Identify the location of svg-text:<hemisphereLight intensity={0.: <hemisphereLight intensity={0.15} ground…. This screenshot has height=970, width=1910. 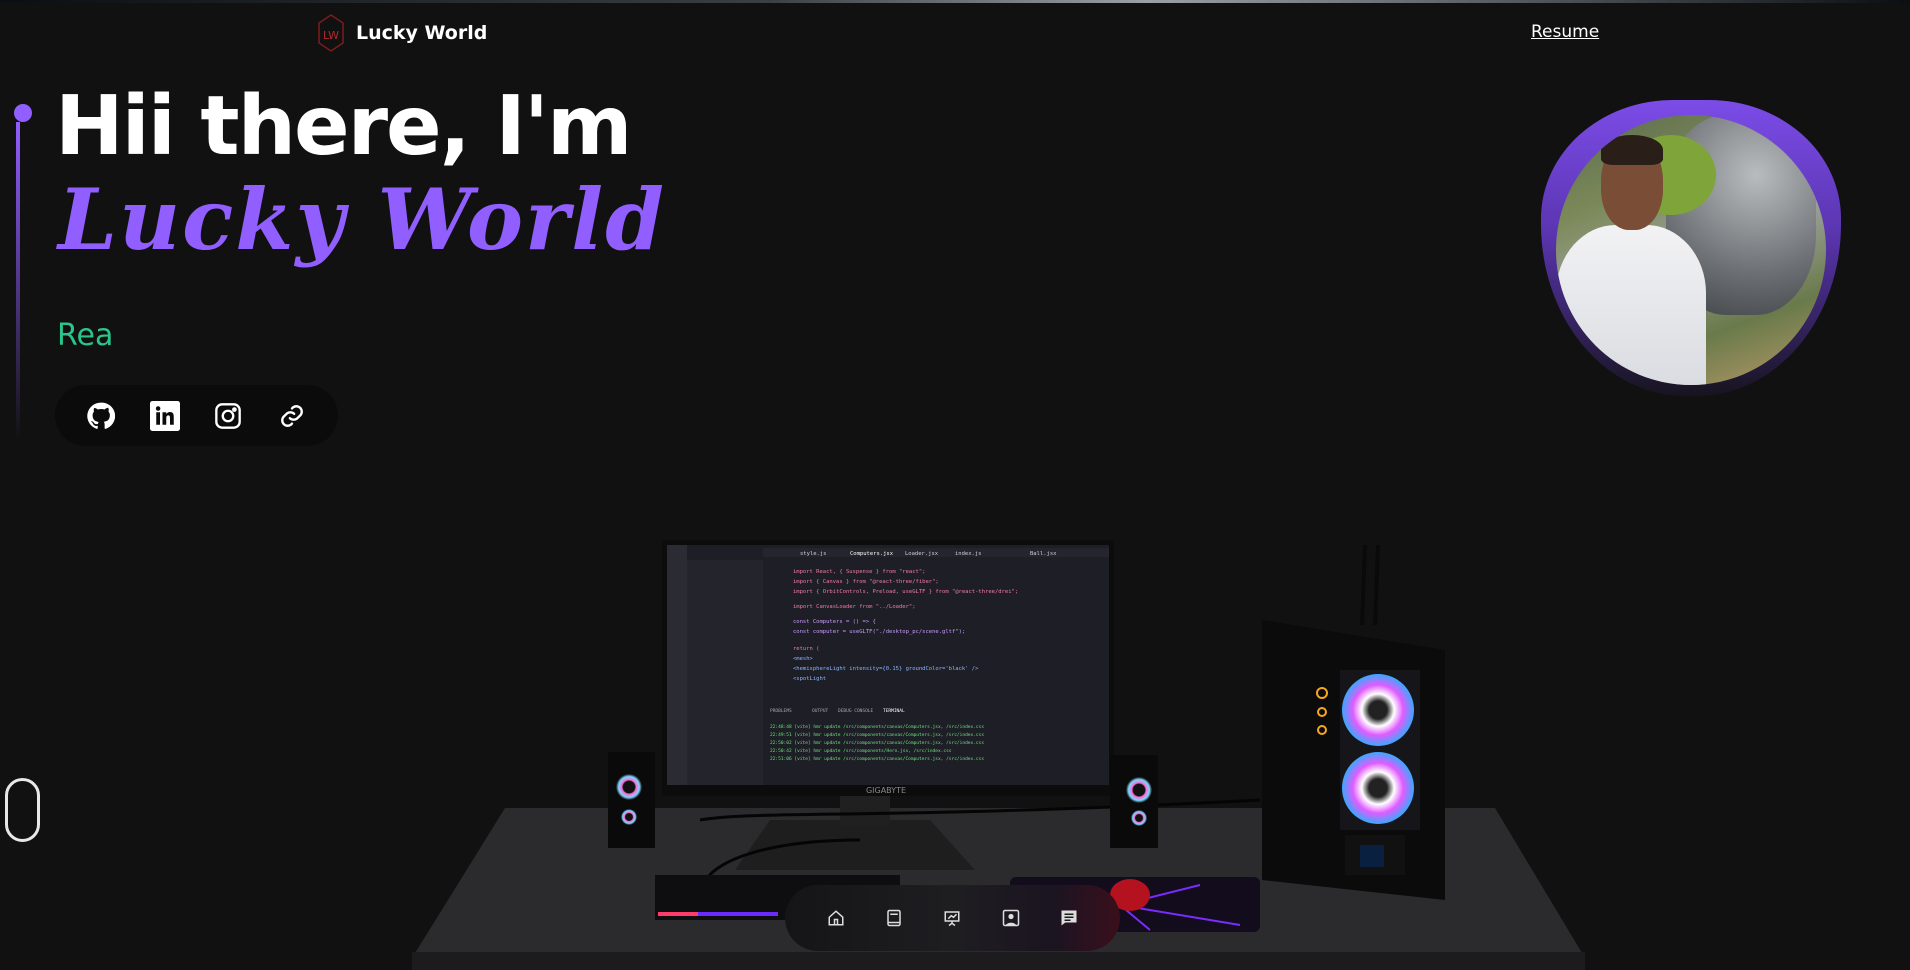
(886, 669).